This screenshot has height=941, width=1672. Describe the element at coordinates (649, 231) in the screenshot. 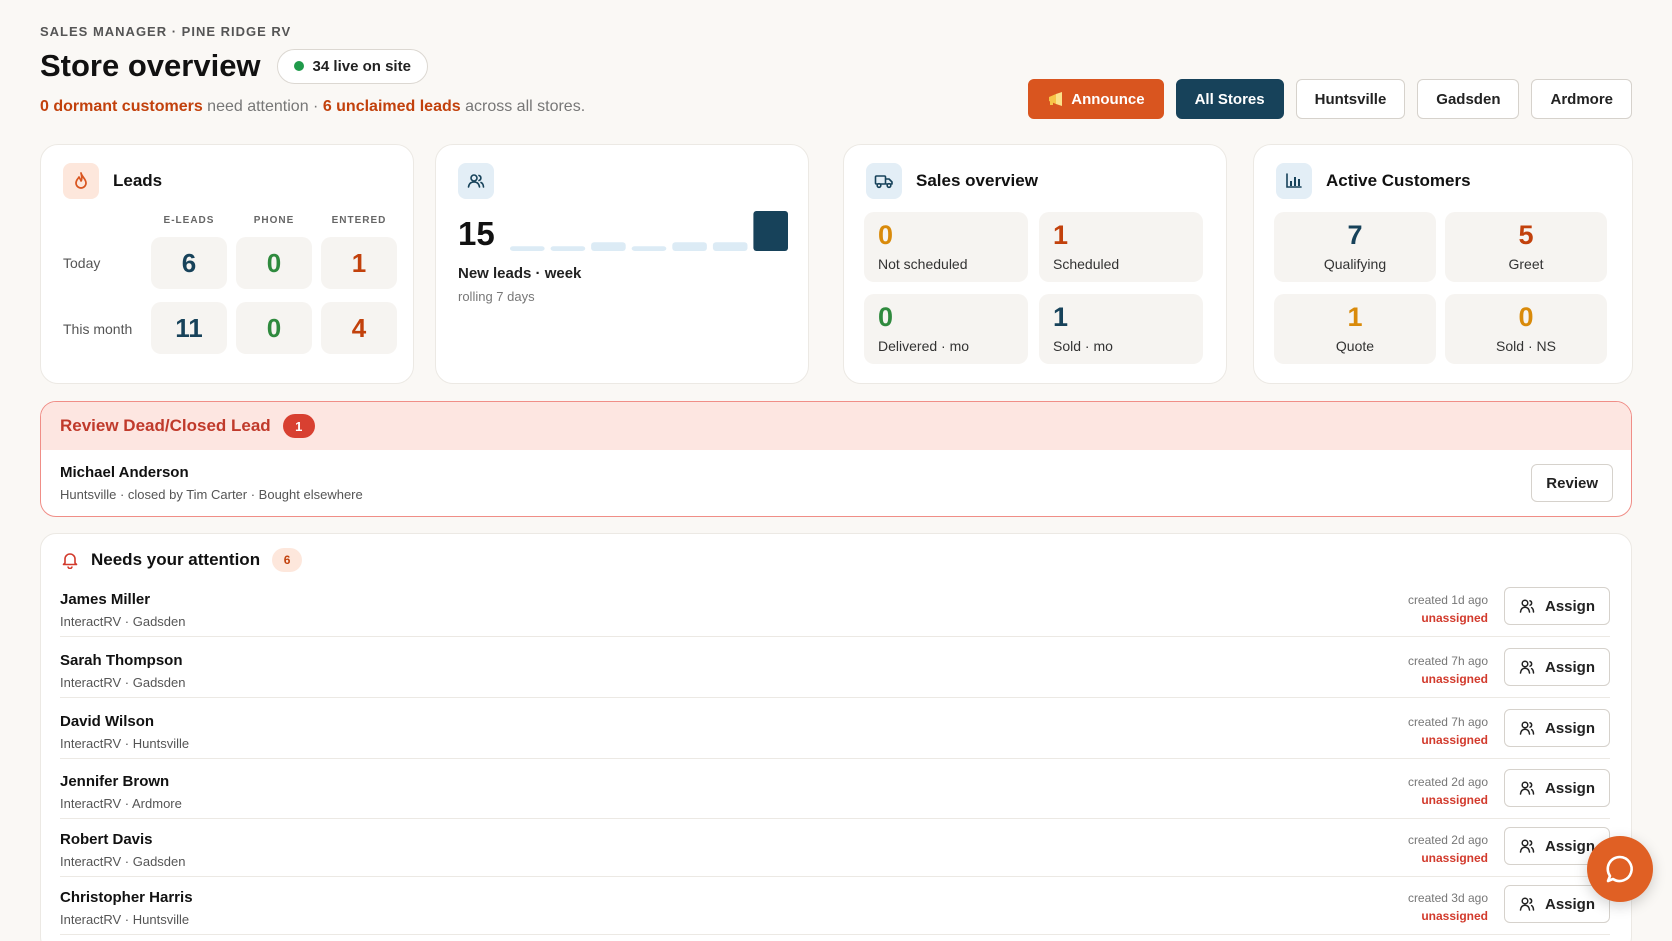

I see `new-leads-sparkline` at that location.